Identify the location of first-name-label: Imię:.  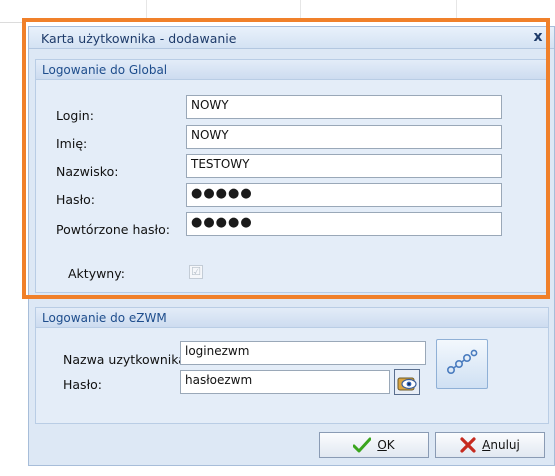
(72, 143).